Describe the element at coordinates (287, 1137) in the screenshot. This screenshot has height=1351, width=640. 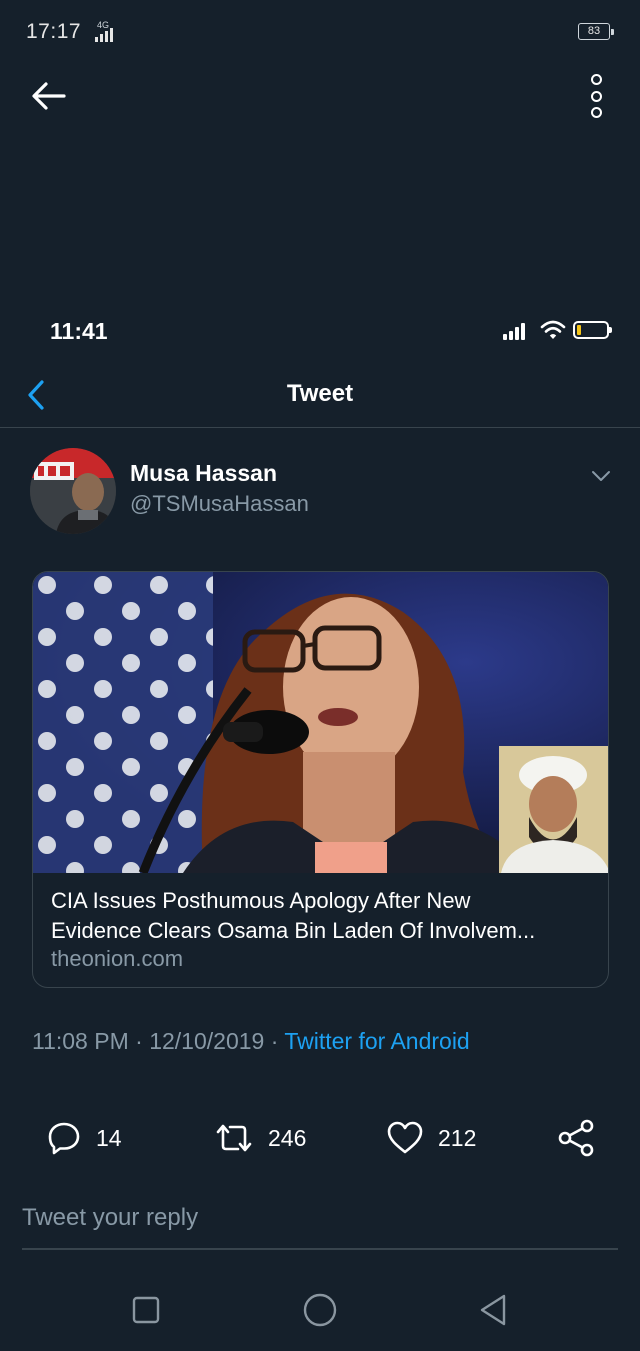
I see `retweet-count: 246` at that location.